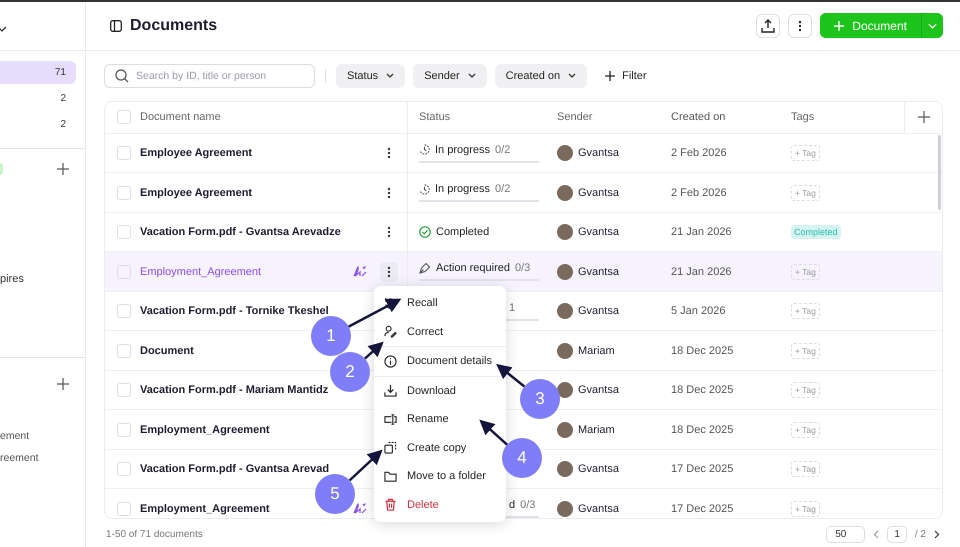 The height and width of the screenshot is (547, 960). Describe the element at coordinates (846, 534) in the screenshot. I see `page-size-select: 50` at that location.